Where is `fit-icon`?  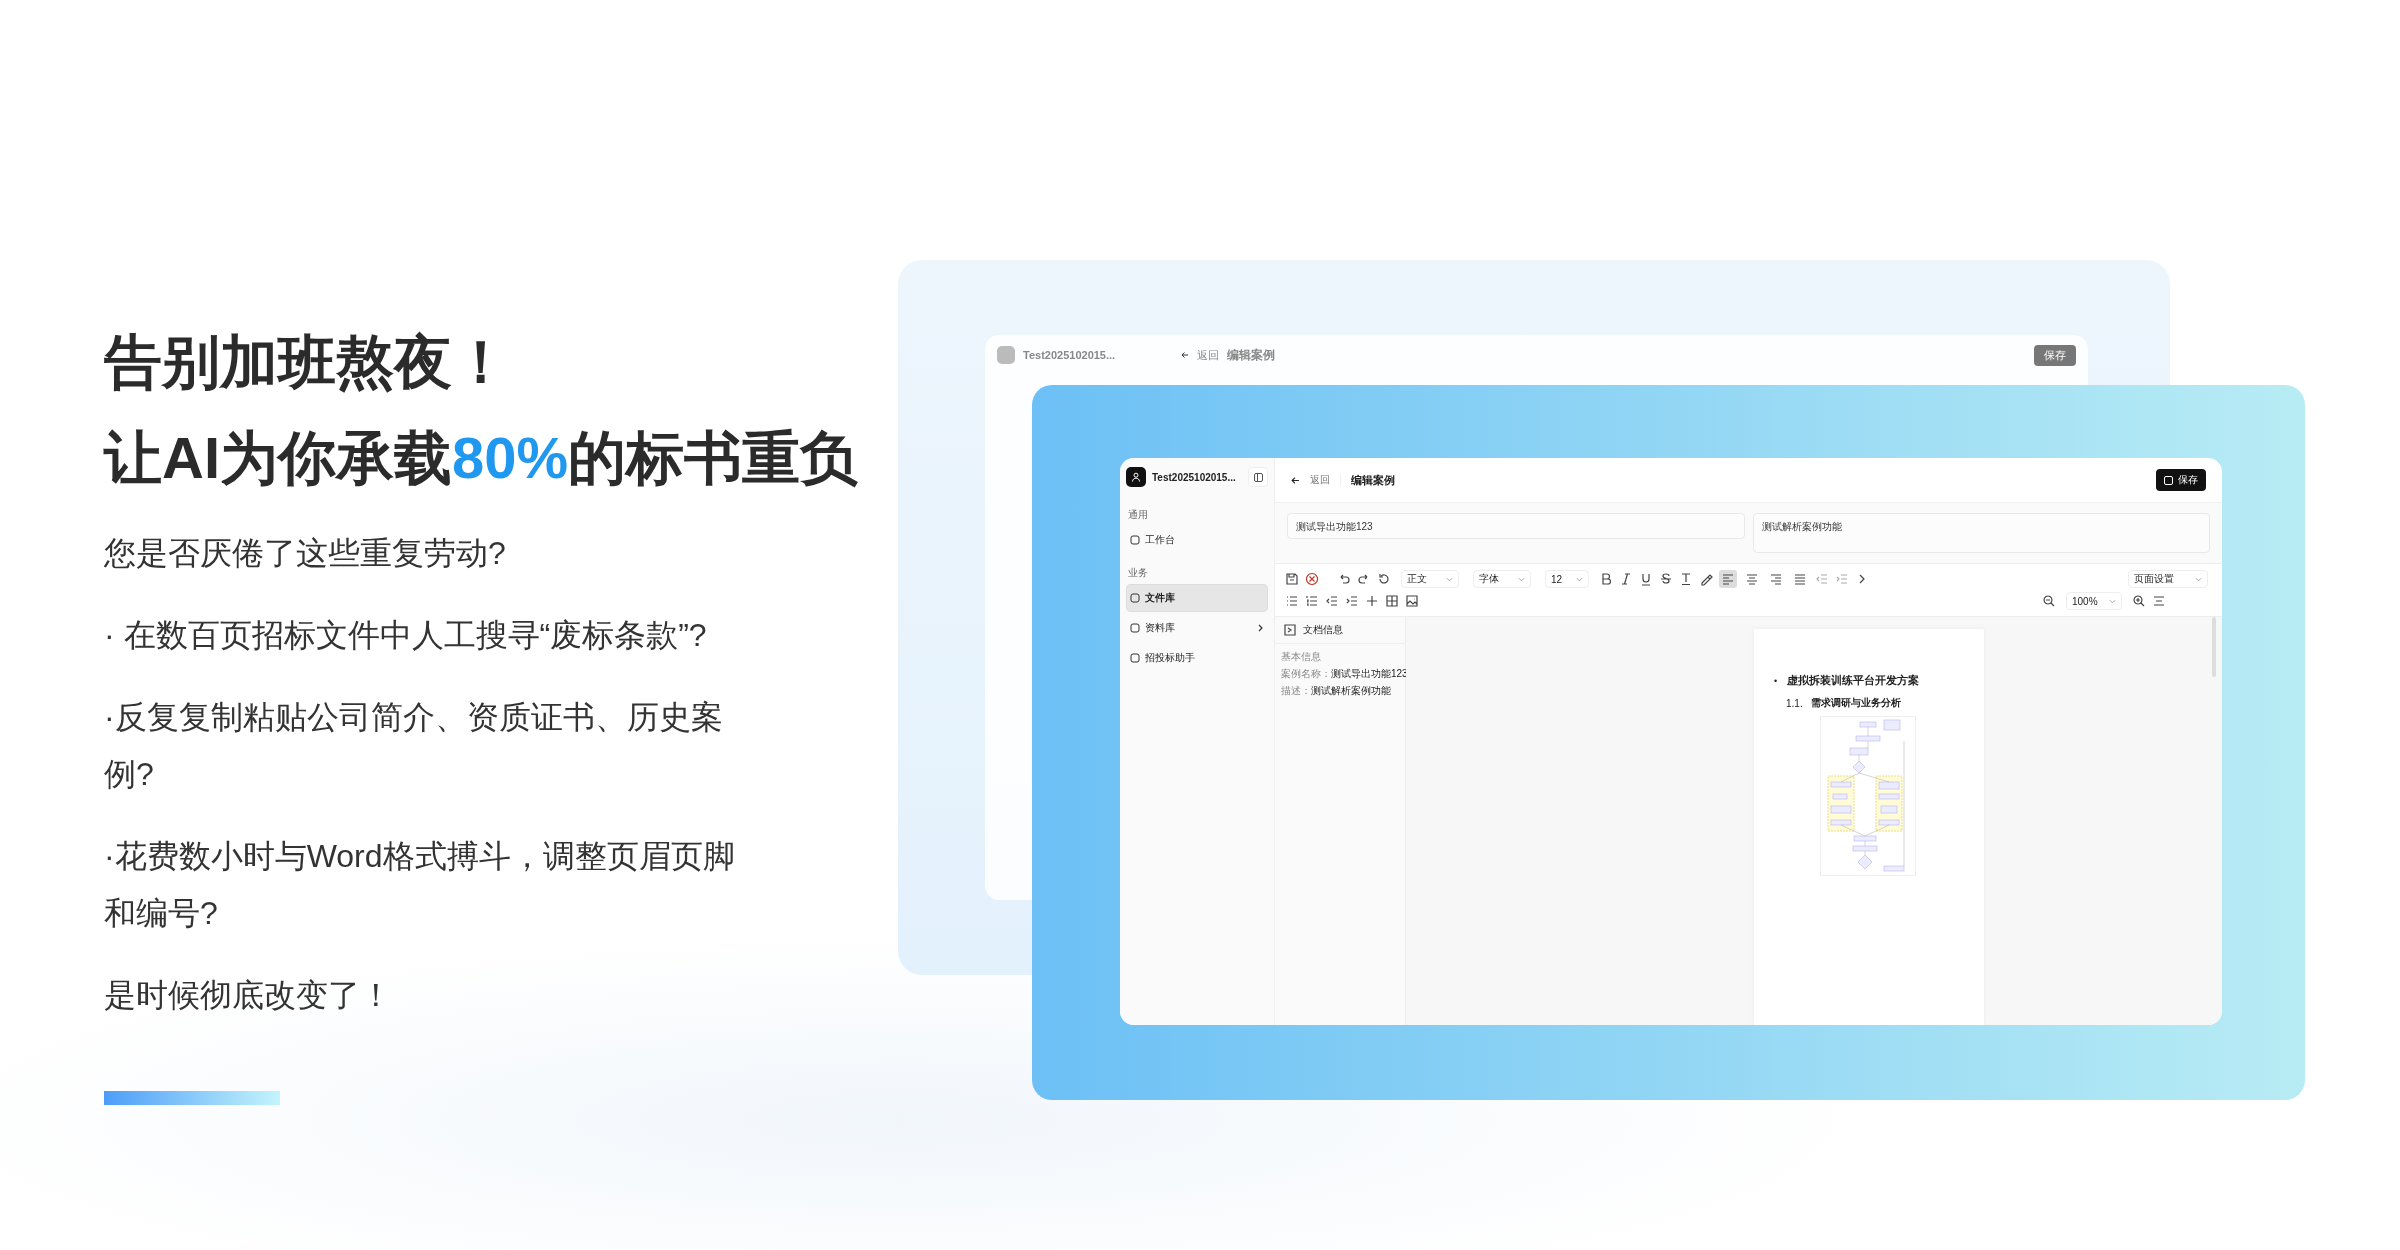
fit-icon is located at coordinates (2159, 601).